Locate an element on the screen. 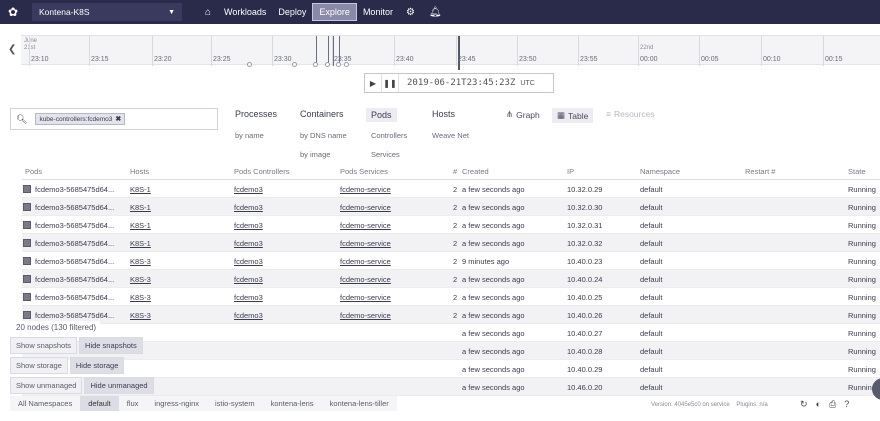 This screenshot has width=880, height=421. hide-unmanaged-option: Hide unmanaged is located at coordinates (119, 385).